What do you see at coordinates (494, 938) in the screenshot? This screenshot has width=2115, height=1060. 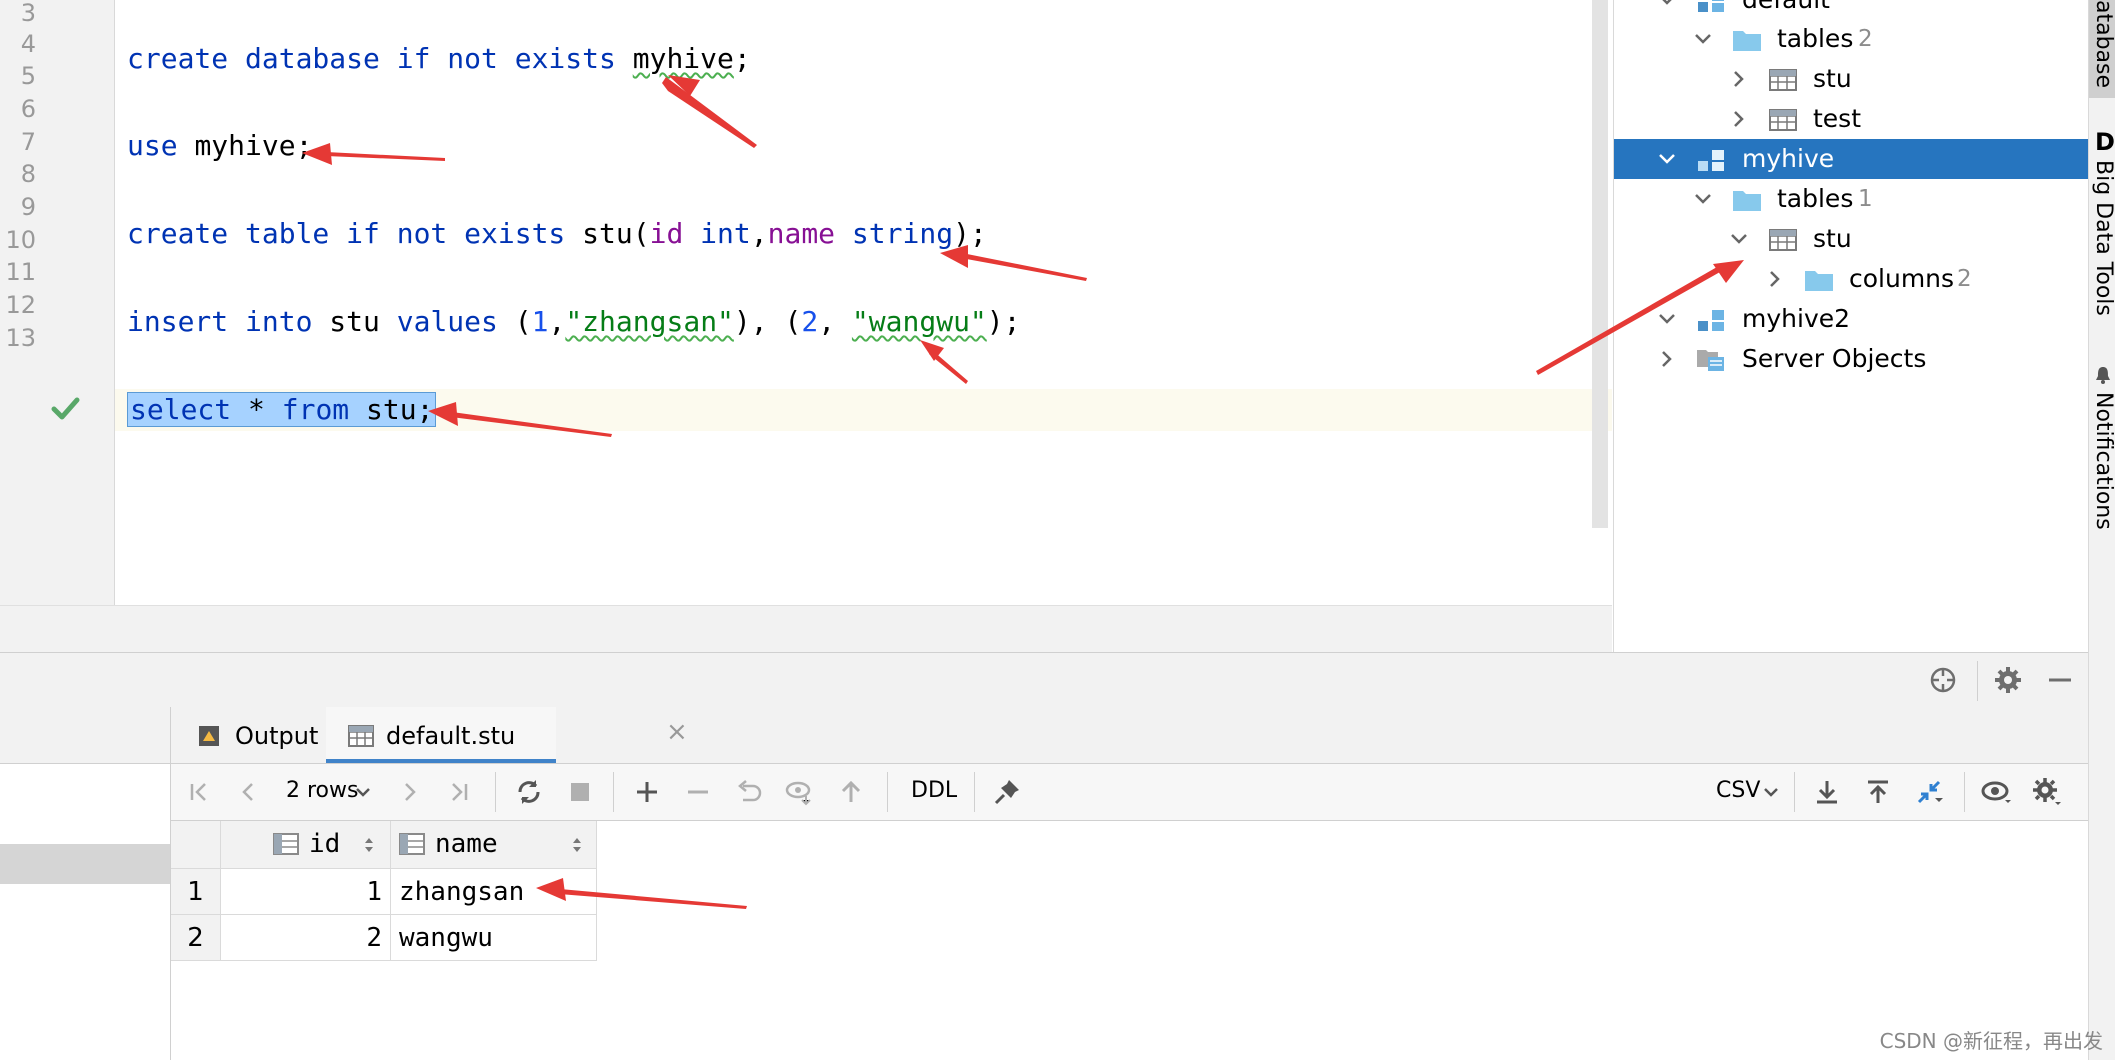 I see `grid-cell-name: wangwu` at bounding box center [494, 938].